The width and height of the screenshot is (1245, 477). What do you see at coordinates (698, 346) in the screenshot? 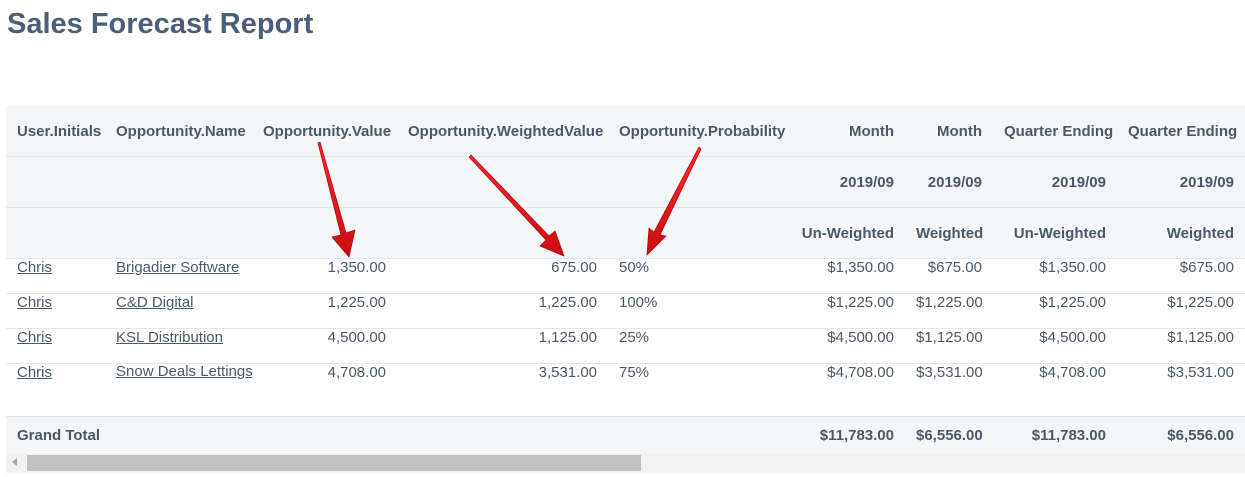
I see `probability-cell: 25%` at bounding box center [698, 346].